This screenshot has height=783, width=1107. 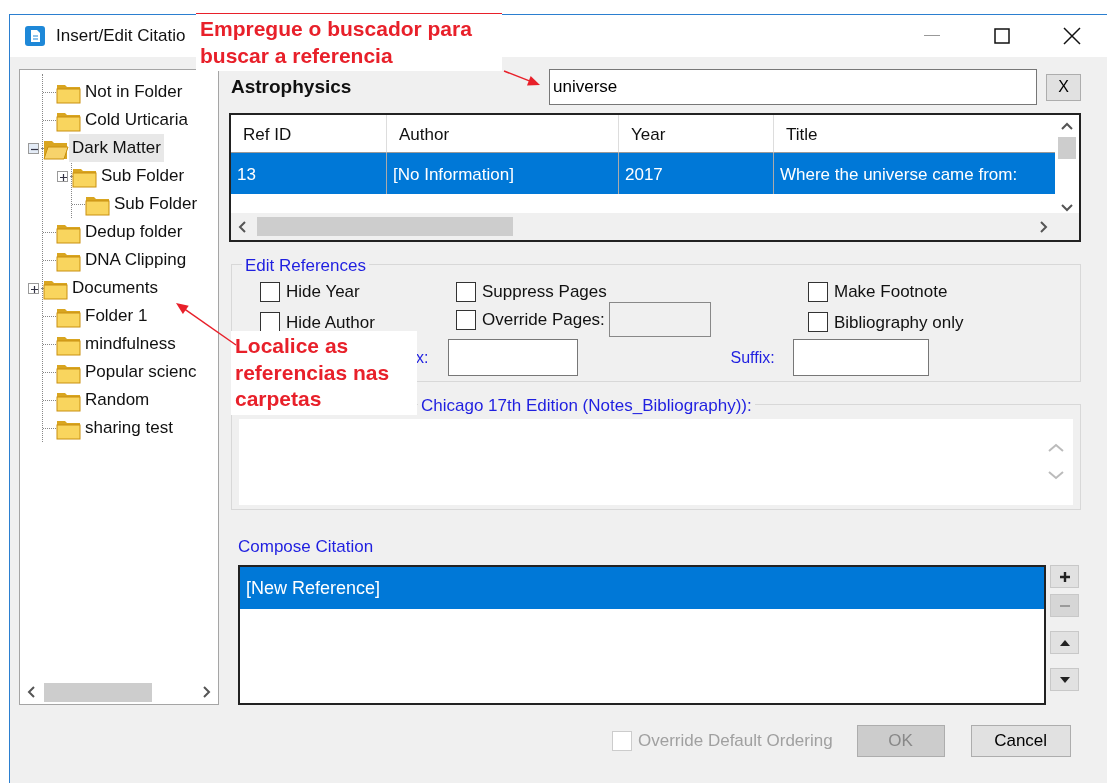 I want to click on compose-citation-label: Compose Citation, so click(x=306, y=546).